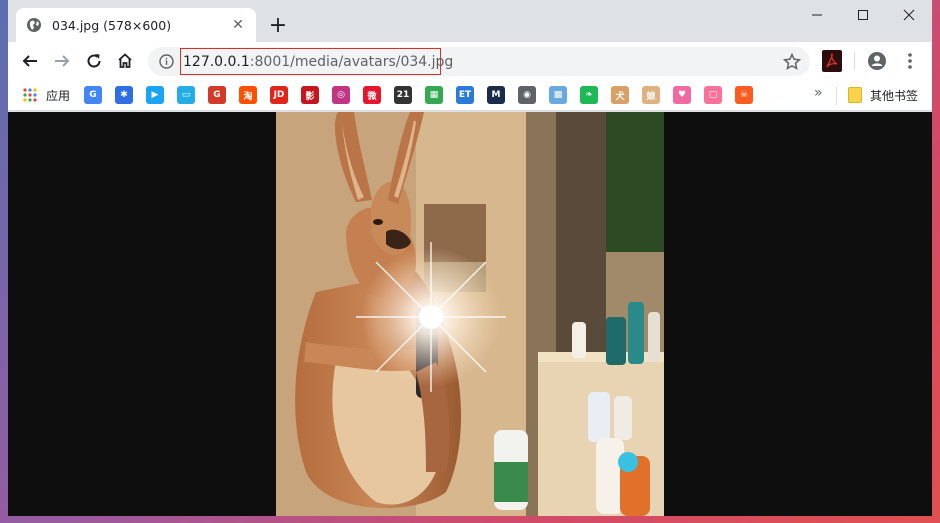 The width and height of the screenshot is (940, 523). Describe the element at coordinates (855, 95) in the screenshot. I see `folder-icon` at that location.